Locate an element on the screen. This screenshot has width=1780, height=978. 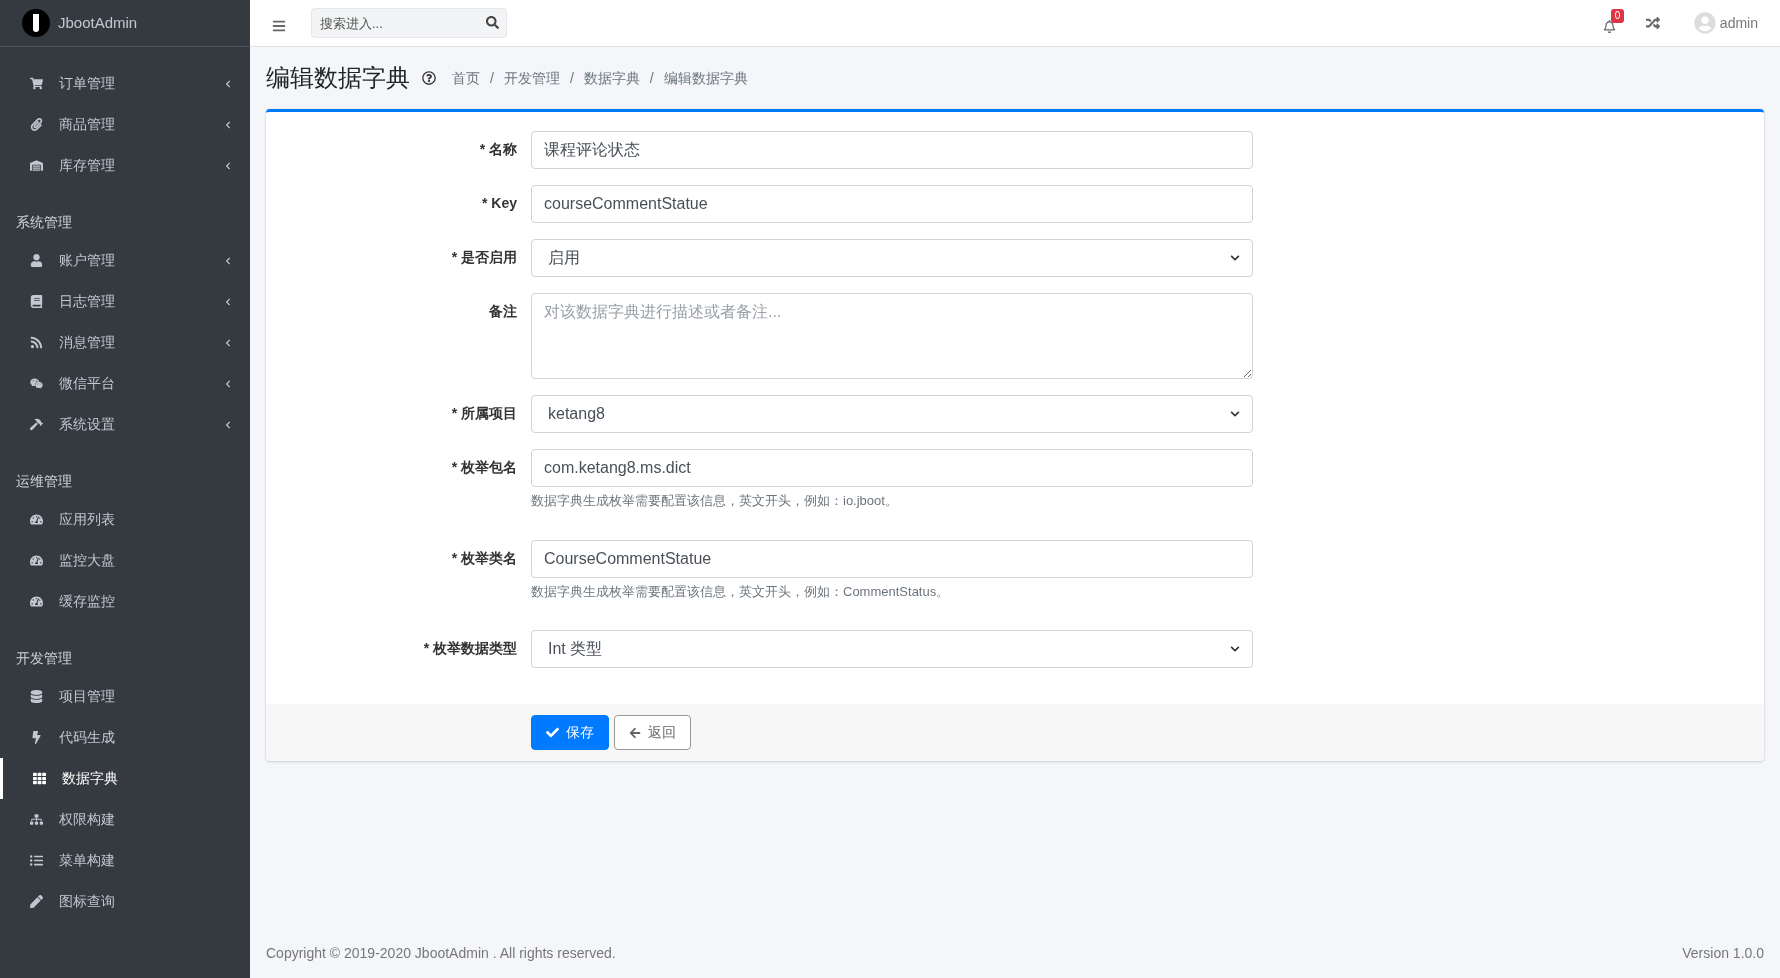
menu-item: 系统设置 is located at coordinates (125, 424).